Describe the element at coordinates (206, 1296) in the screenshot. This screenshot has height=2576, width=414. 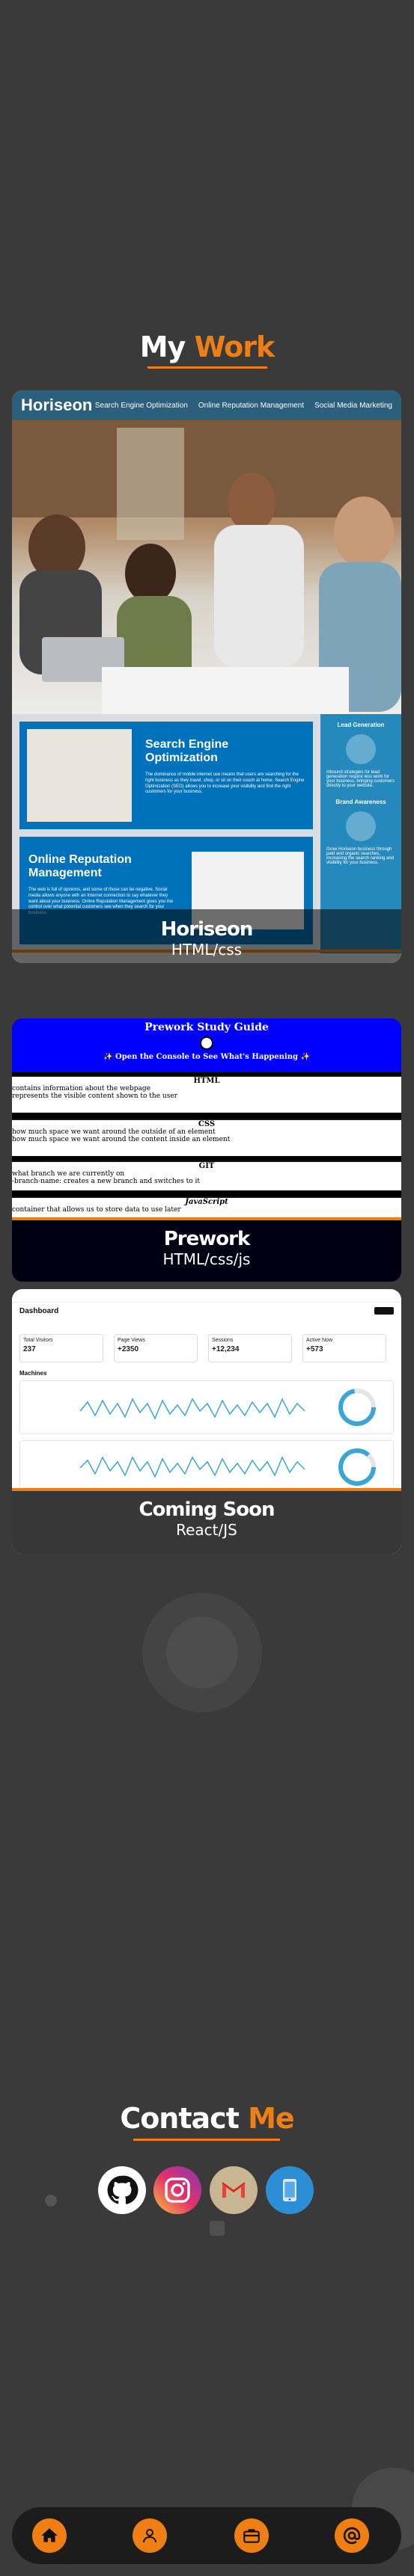
I see `dashboard-topbar` at that location.